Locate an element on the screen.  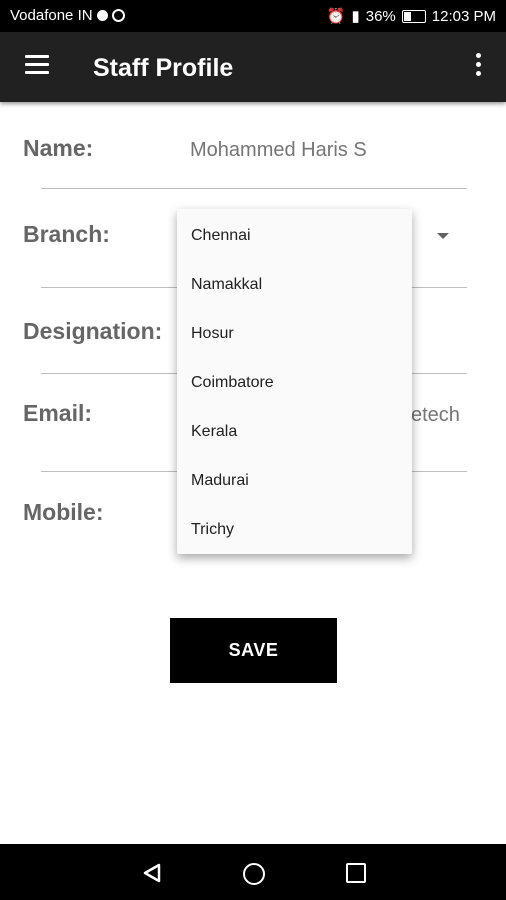
status-bar: Vodafone IN ⏰ ▮ 36% 12:03 PM is located at coordinates (253, 16).